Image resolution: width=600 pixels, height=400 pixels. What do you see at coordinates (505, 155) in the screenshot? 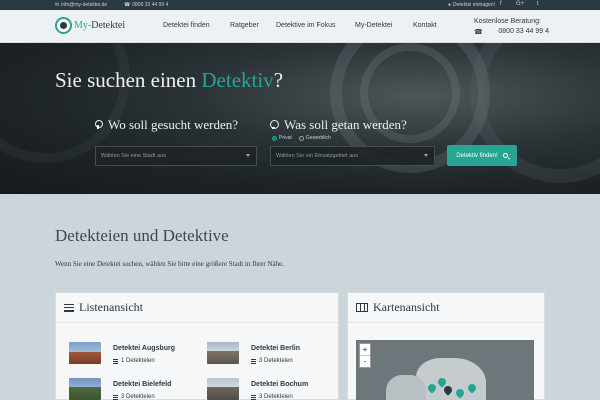
I see `search-icon` at bounding box center [505, 155].